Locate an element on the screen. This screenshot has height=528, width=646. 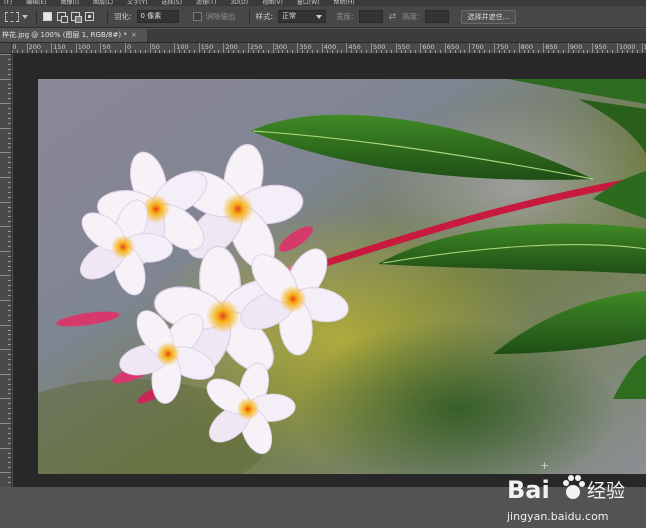
ruler-label: 700 is located at coordinates (477, 47).